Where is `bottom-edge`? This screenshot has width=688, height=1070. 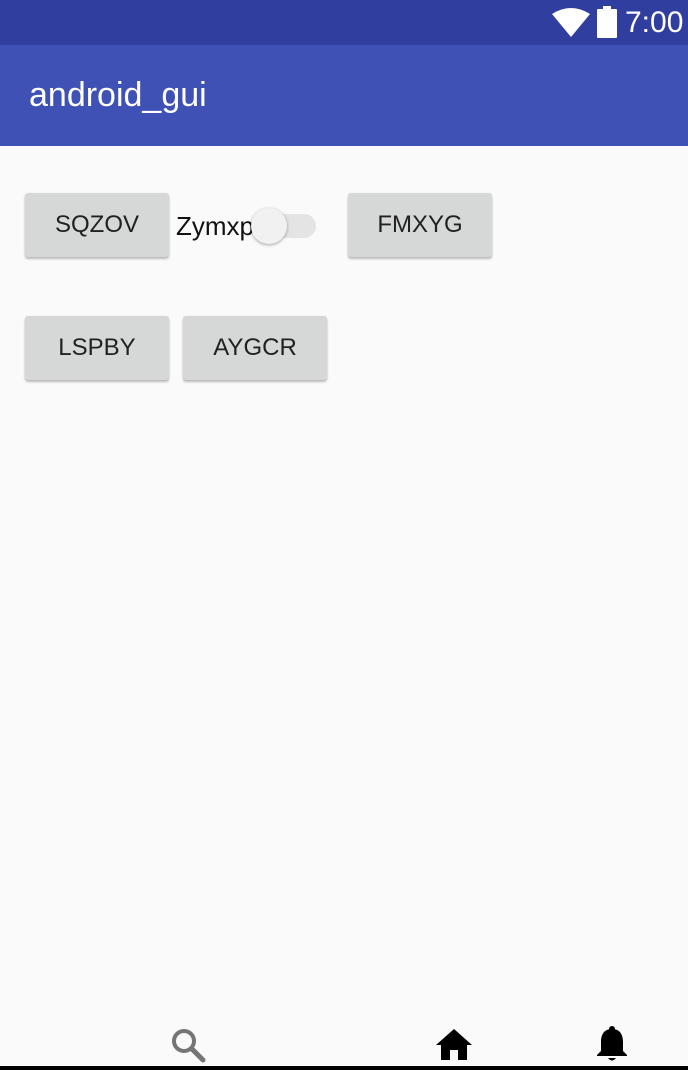
bottom-edge is located at coordinates (344, 1068).